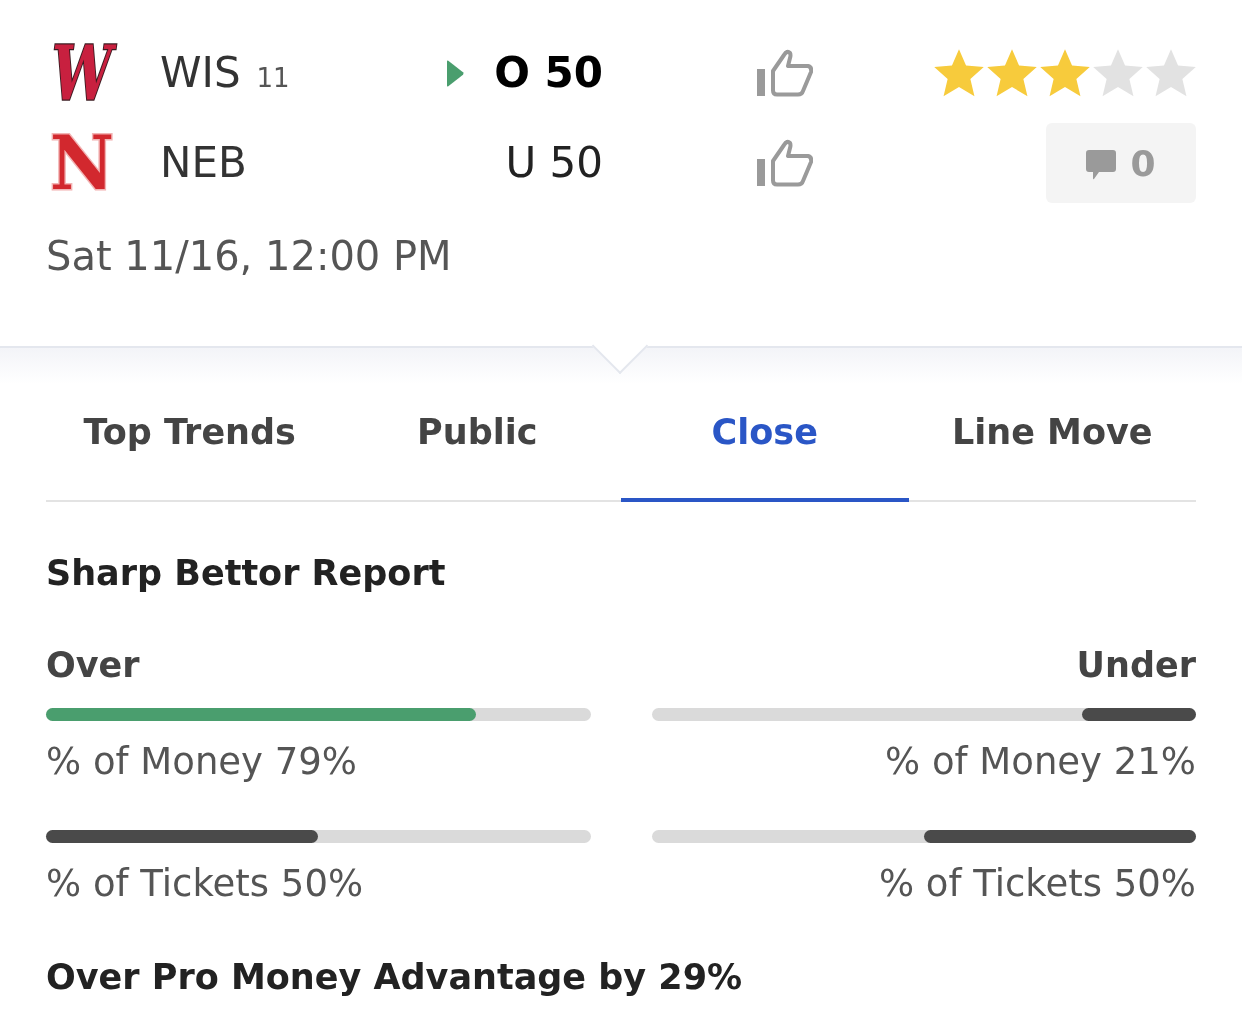 This screenshot has width=1242, height=1027. I want to click on betting-line: O 50, so click(548, 73).